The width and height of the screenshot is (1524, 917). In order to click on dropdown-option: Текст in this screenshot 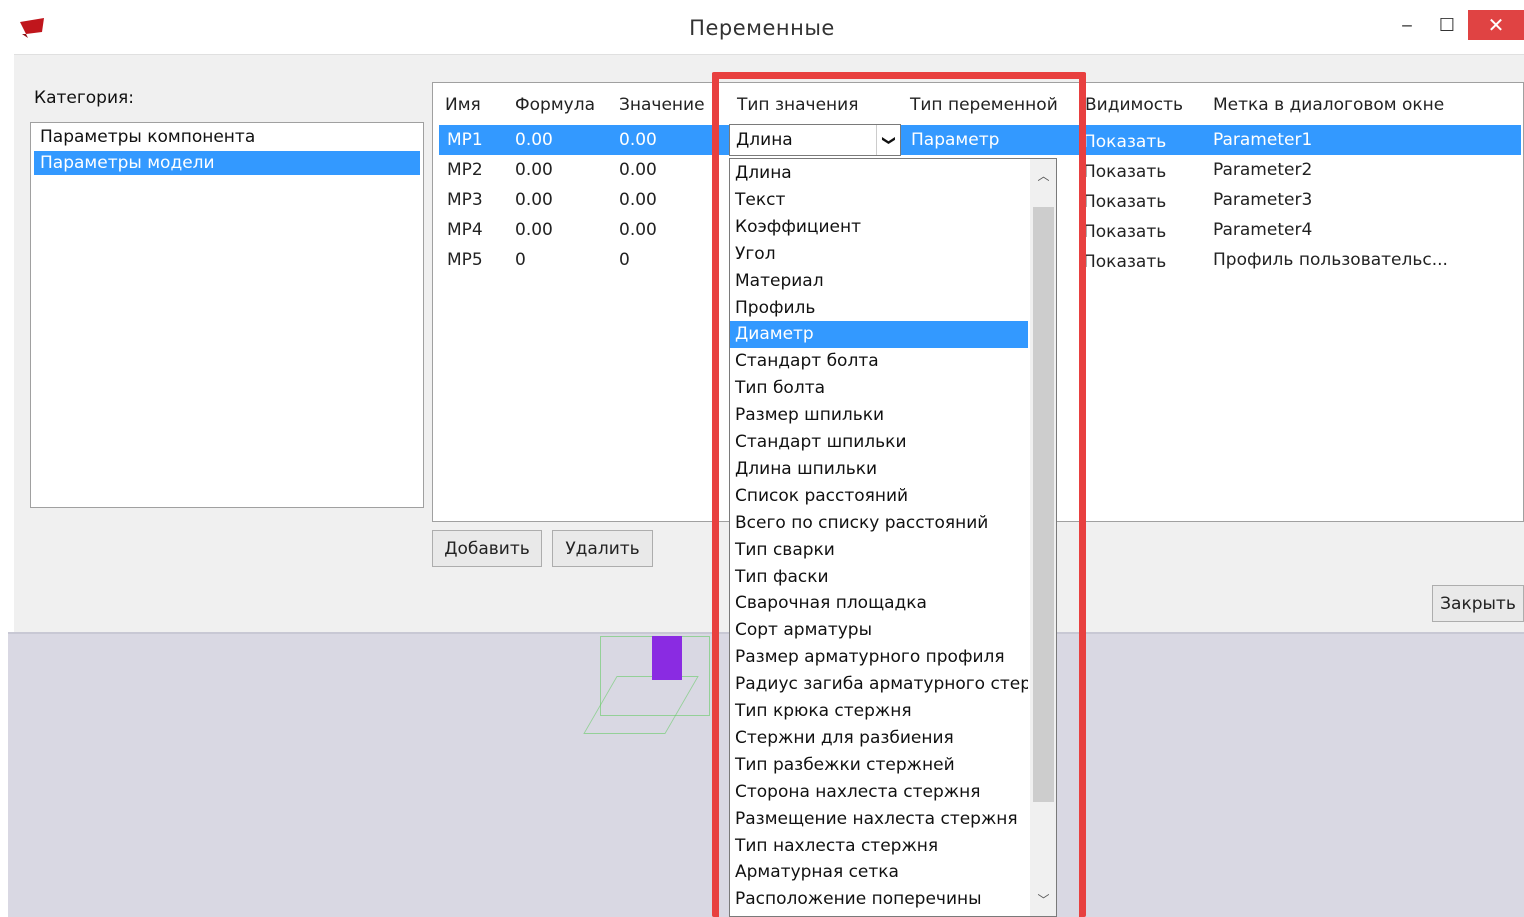, I will do `click(879, 200)`.